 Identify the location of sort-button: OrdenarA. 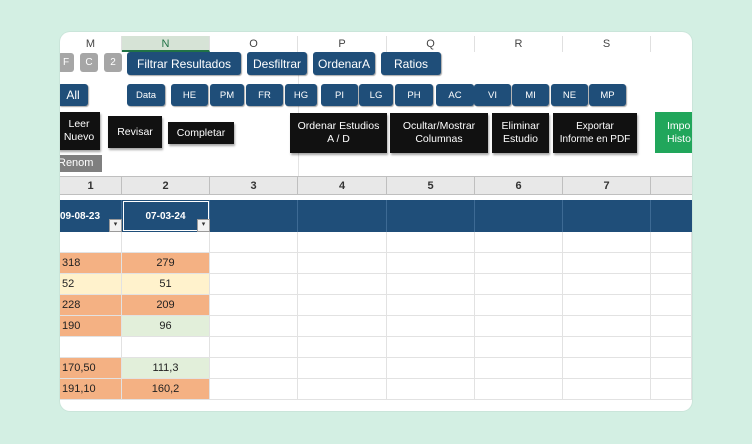
(344, 63).